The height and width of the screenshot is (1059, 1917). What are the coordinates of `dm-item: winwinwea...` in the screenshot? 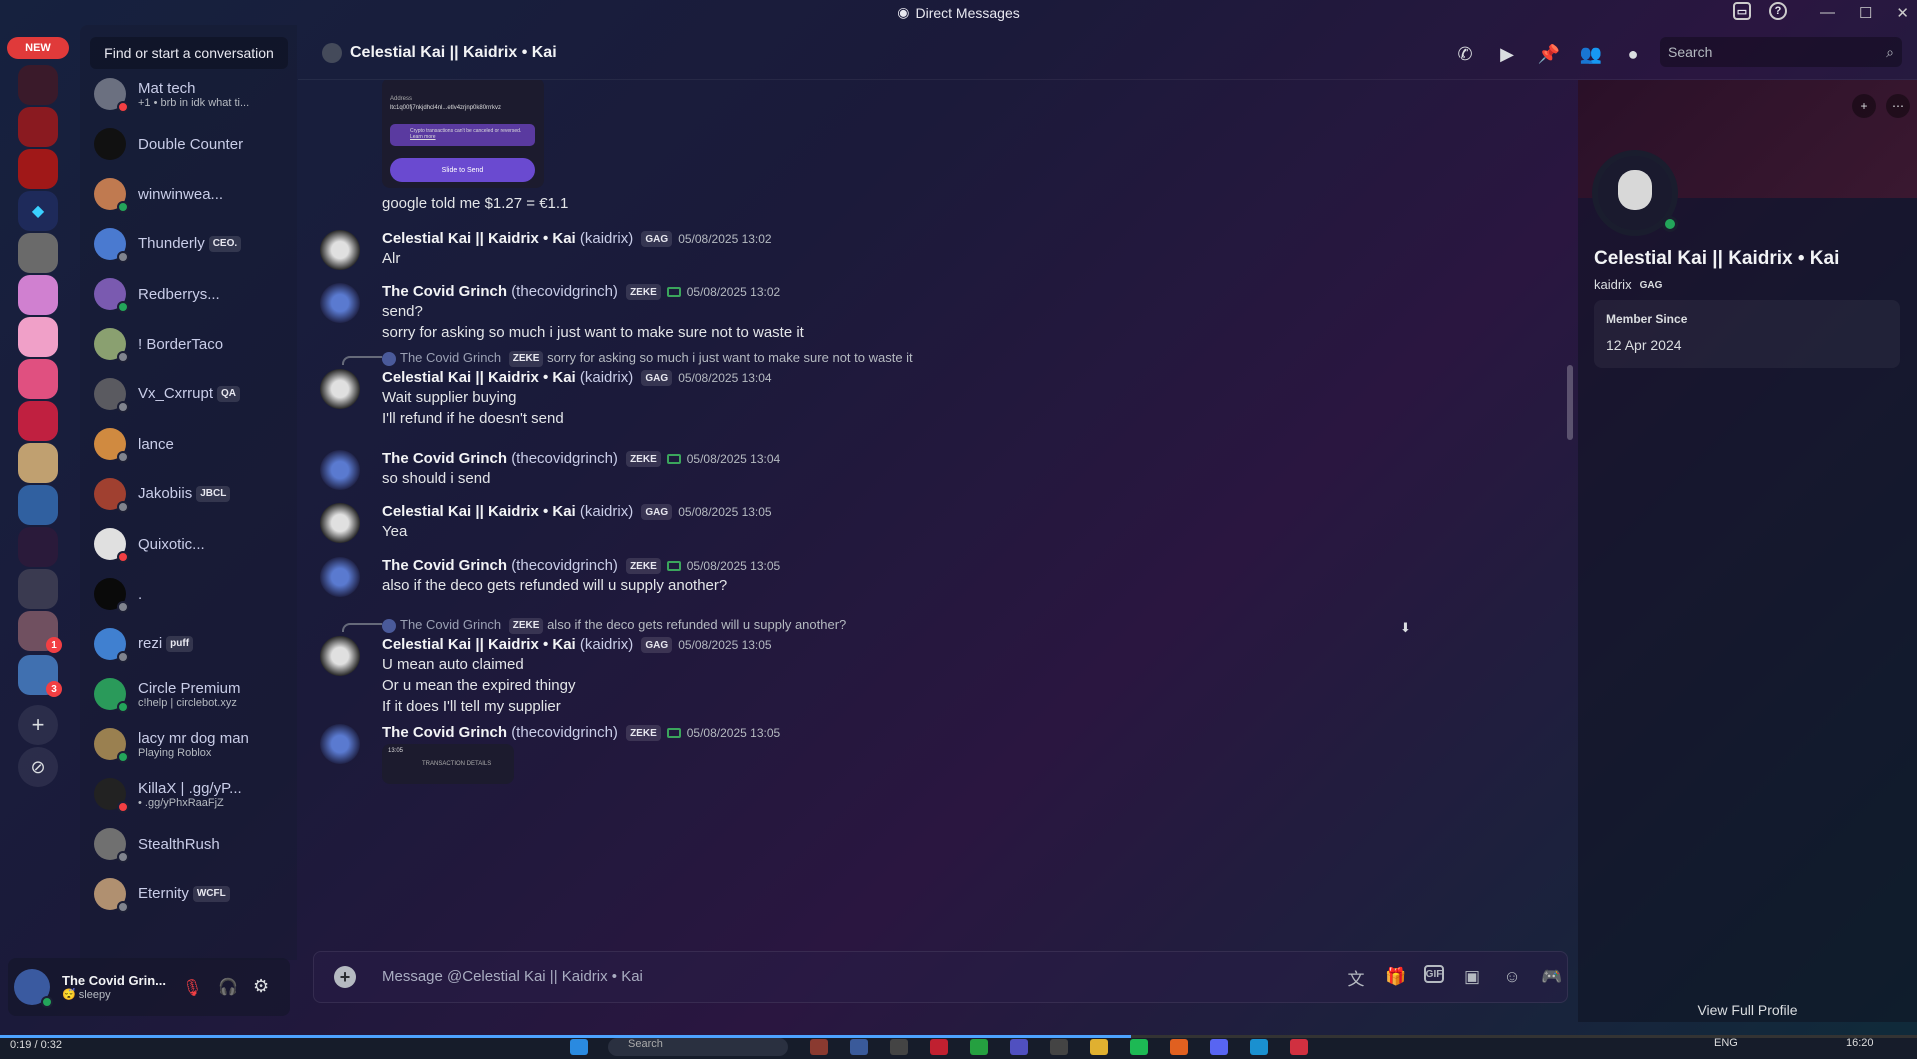 It's located at (188, 194).